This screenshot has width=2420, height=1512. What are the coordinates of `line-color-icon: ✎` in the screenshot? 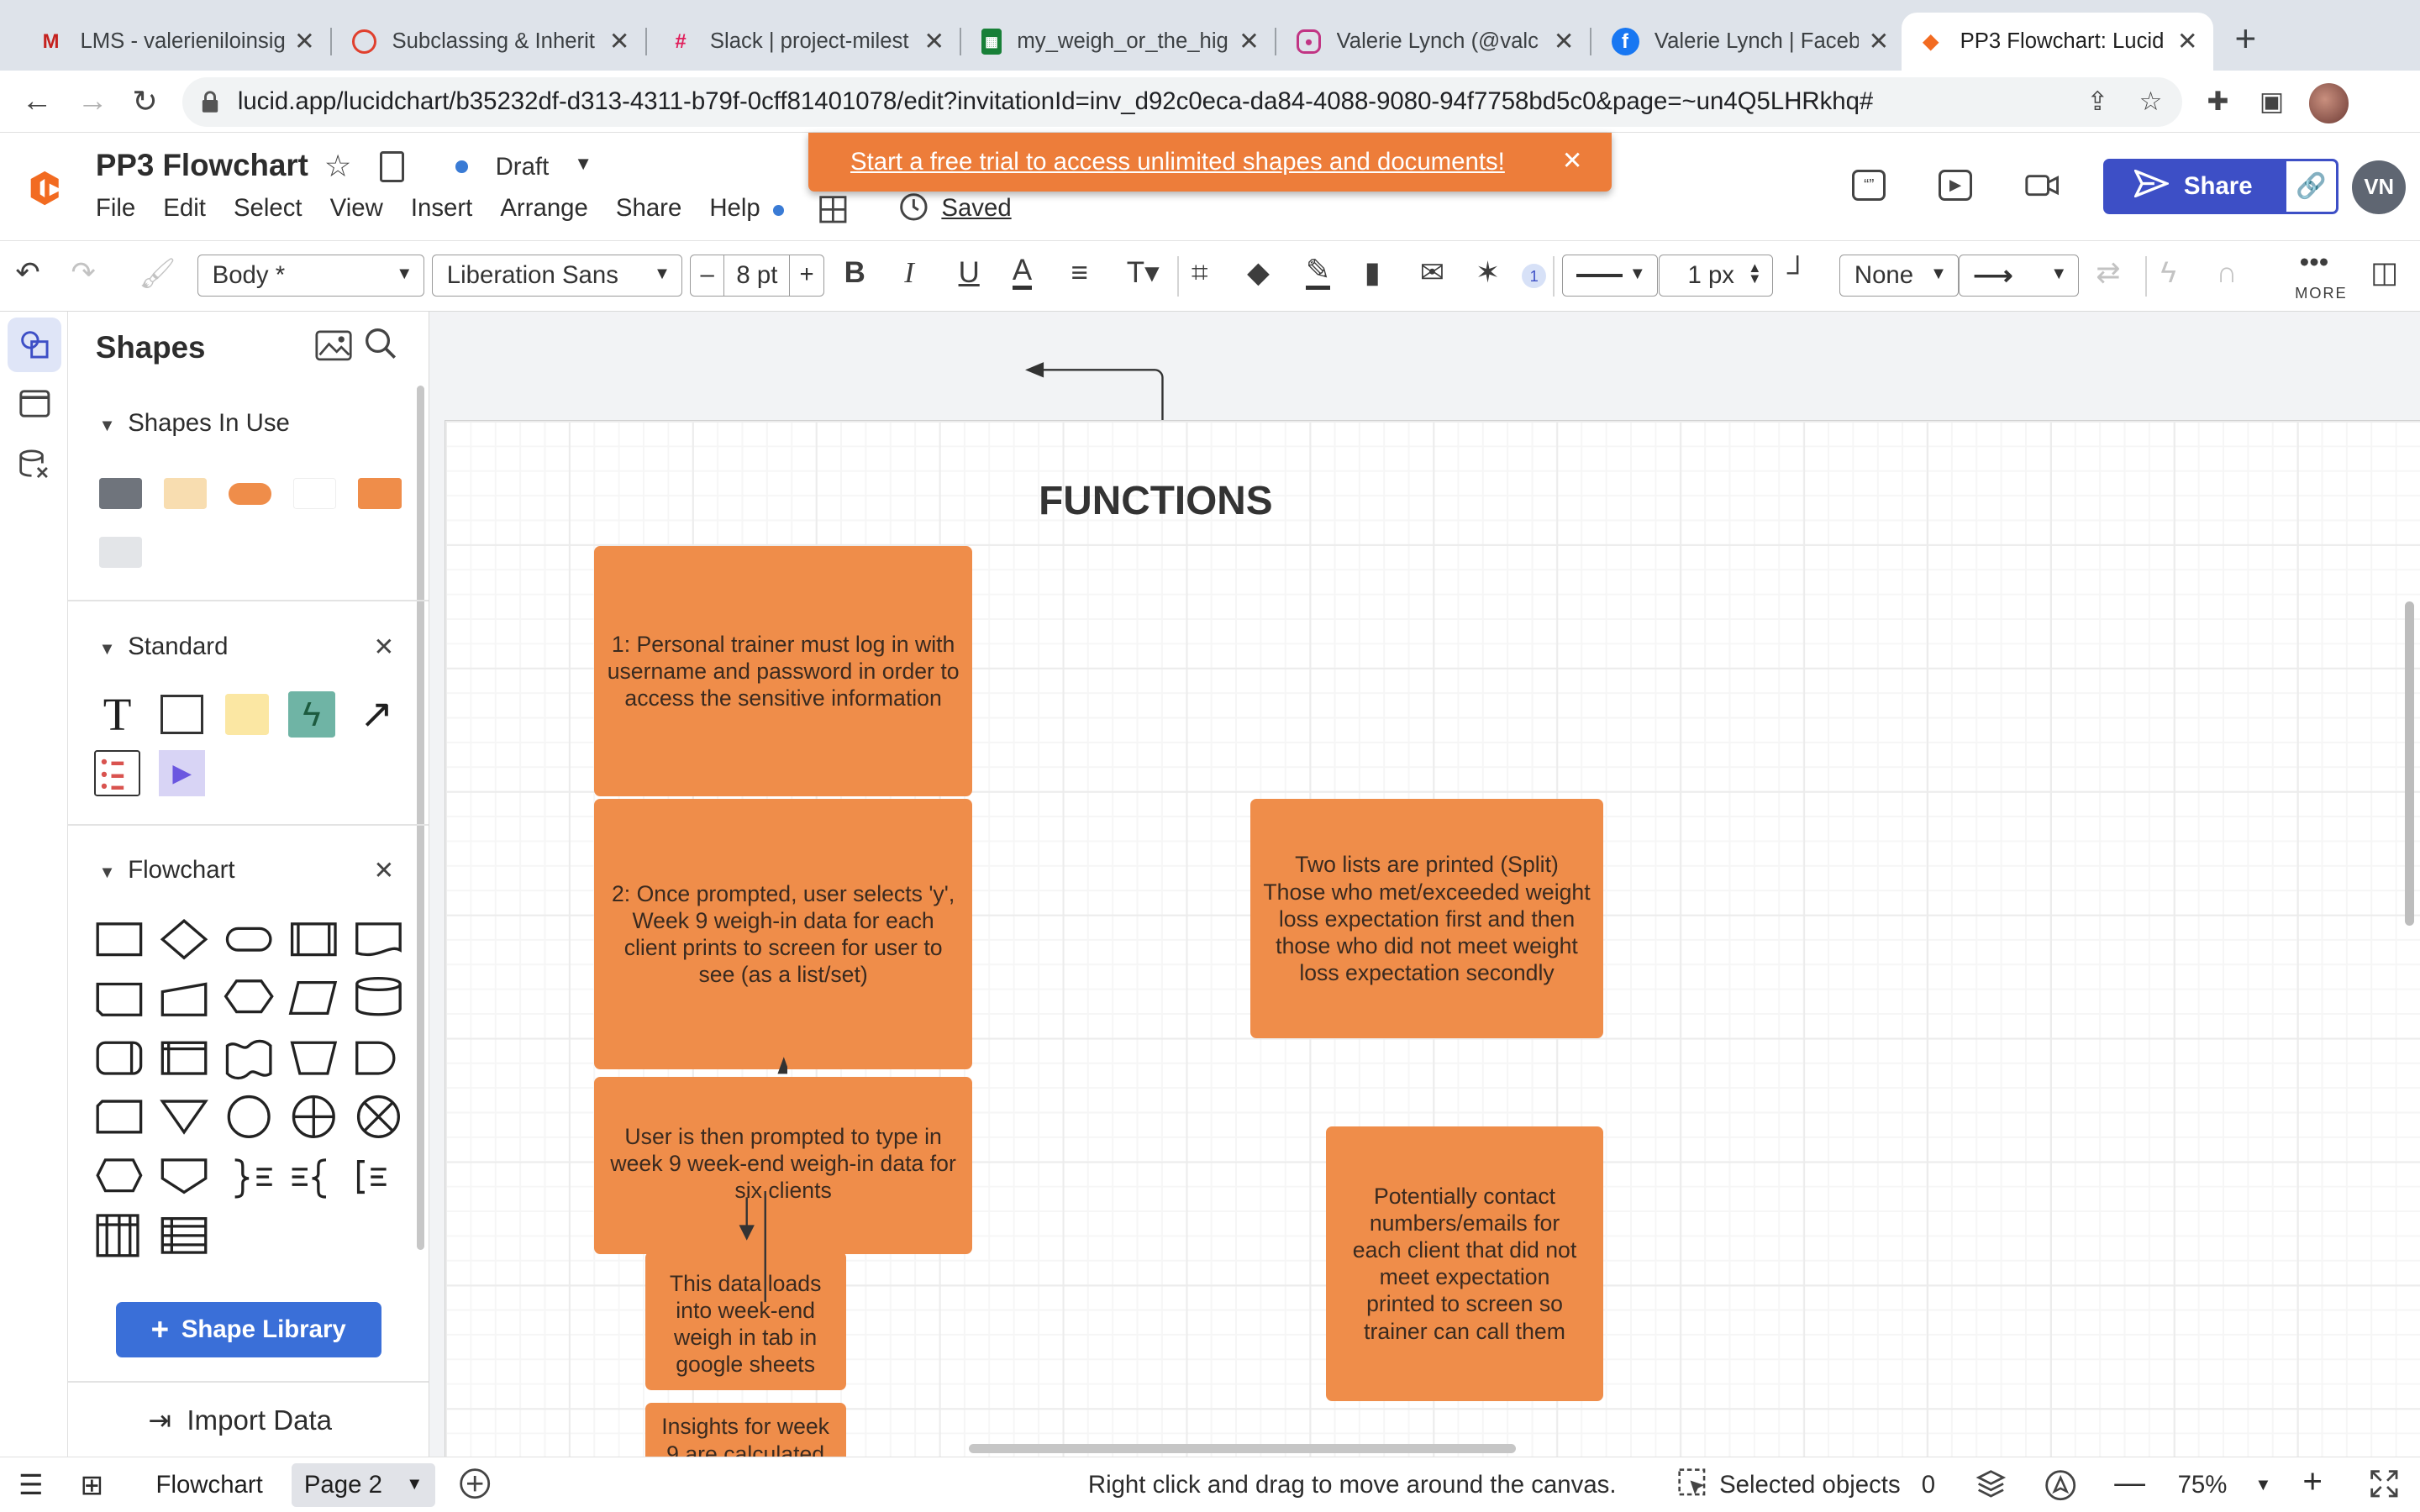 It's located at (1318, 272).